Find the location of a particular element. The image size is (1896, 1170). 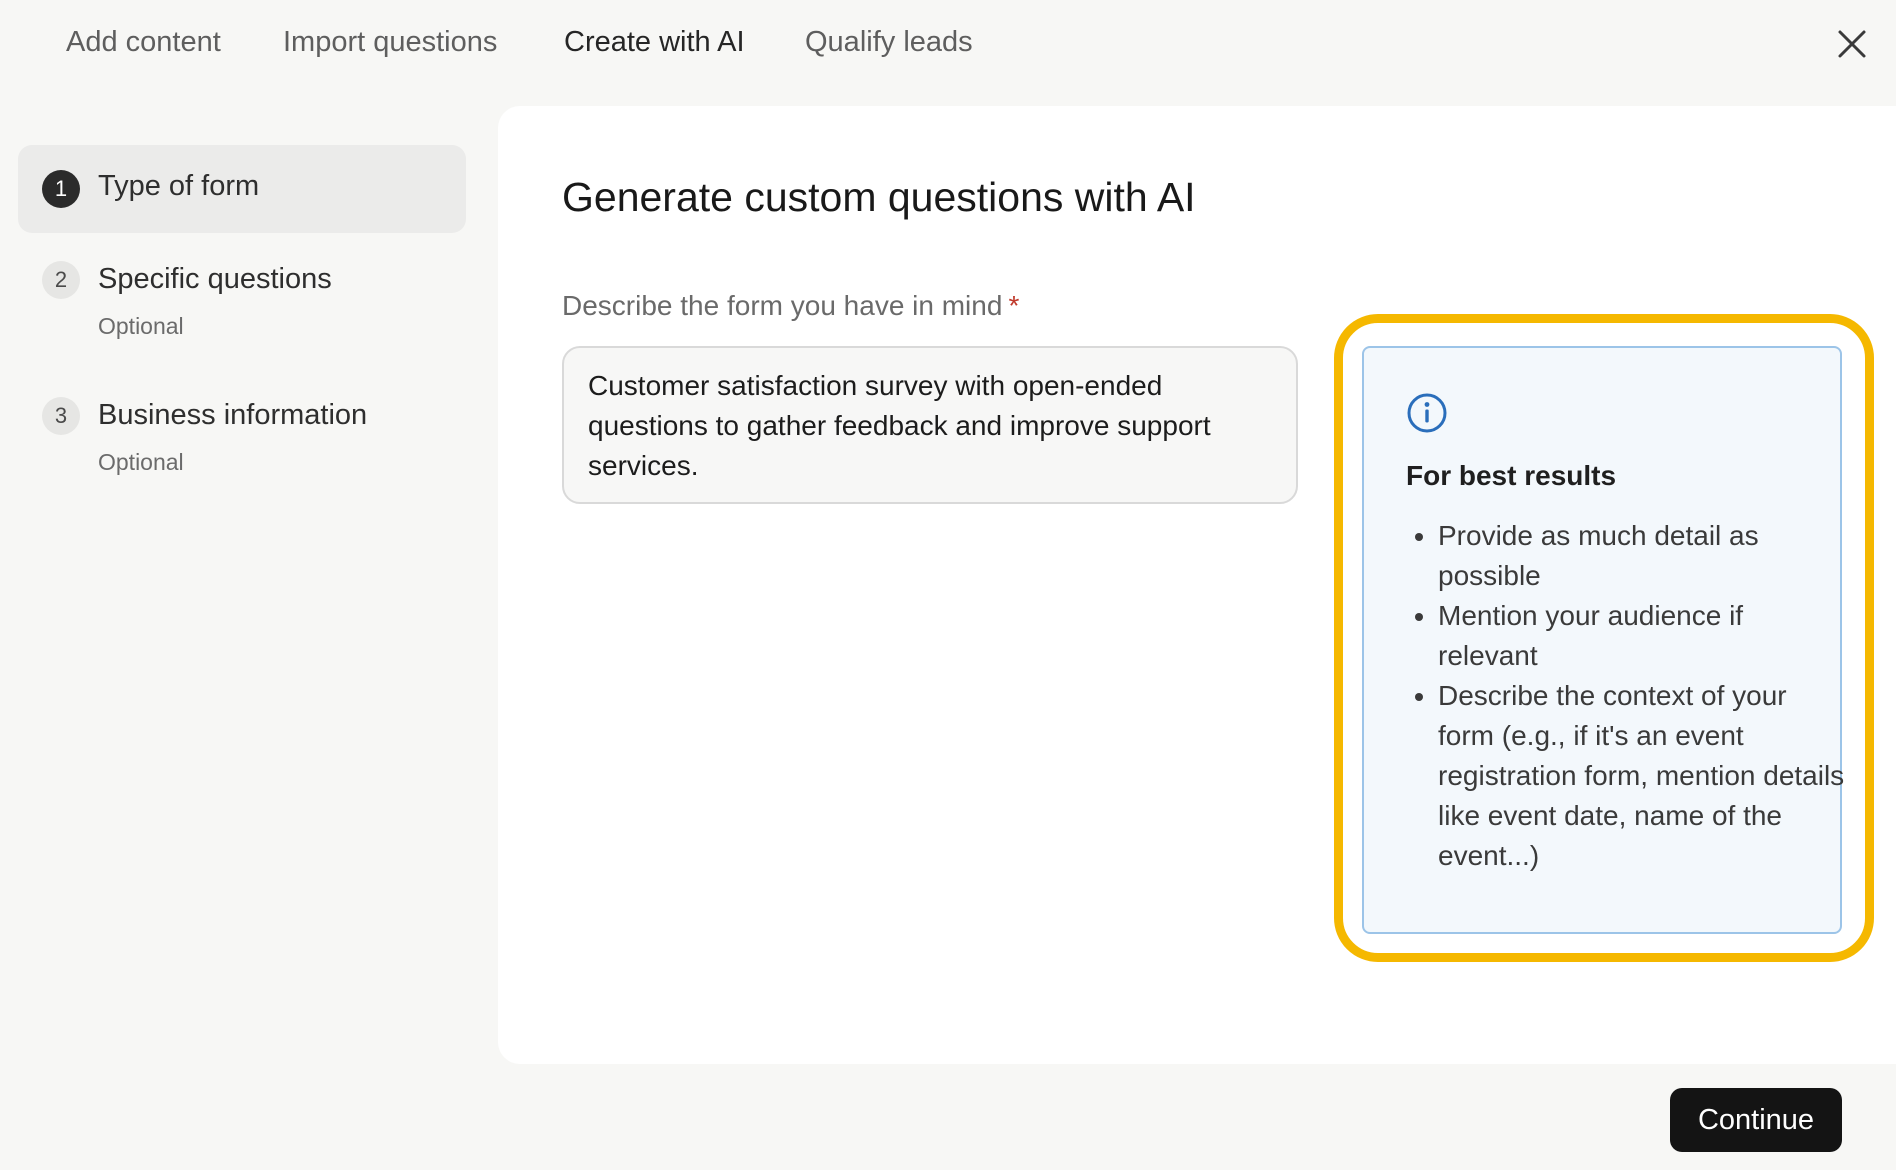

close-icon is located at coordinates (1852, 44).